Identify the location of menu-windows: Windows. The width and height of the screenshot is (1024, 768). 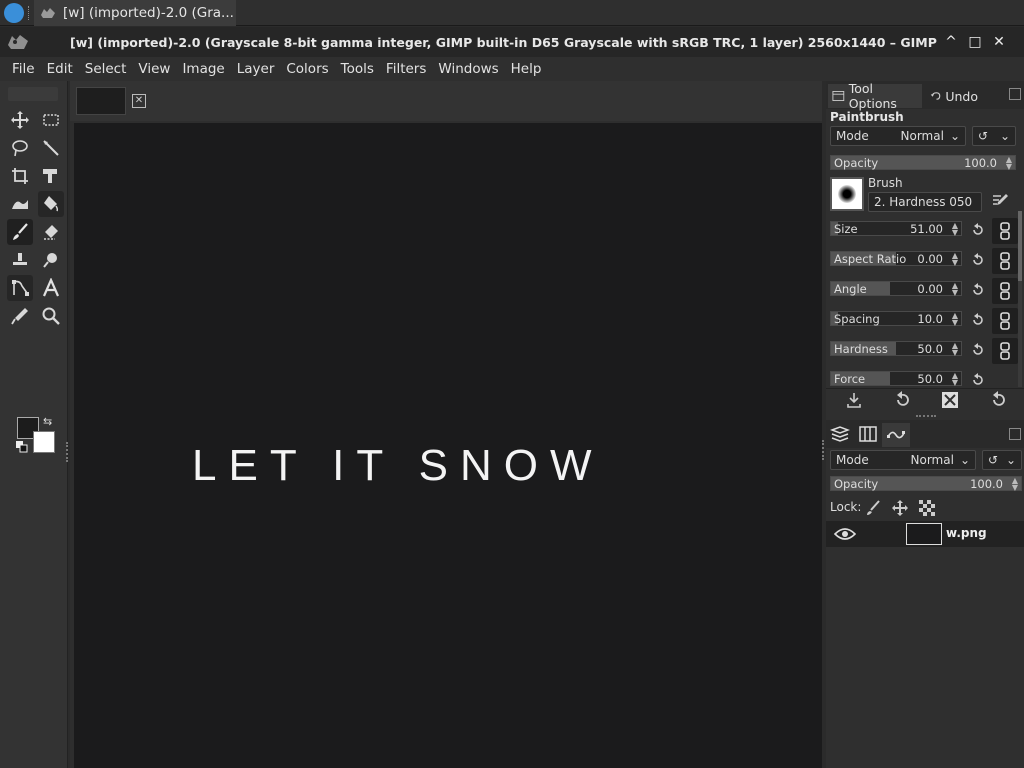
(468, 69).